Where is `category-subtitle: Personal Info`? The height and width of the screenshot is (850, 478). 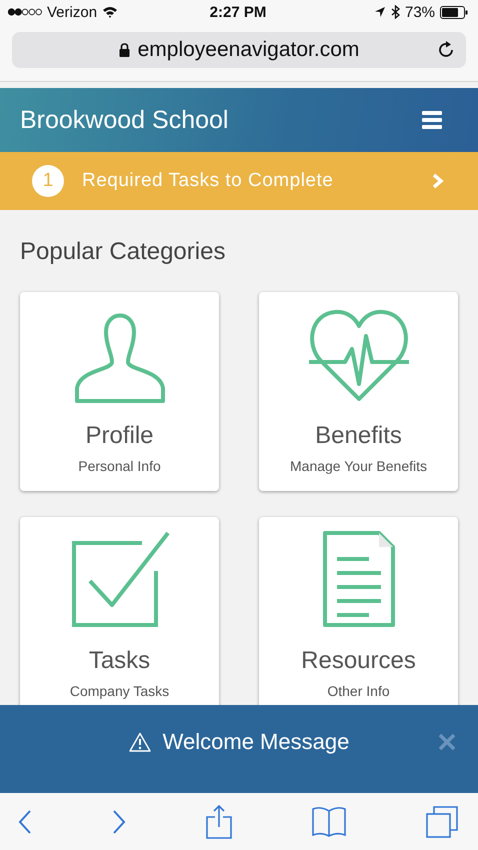
category-subtitle: Personal Info is located at coordinates (119, 466).